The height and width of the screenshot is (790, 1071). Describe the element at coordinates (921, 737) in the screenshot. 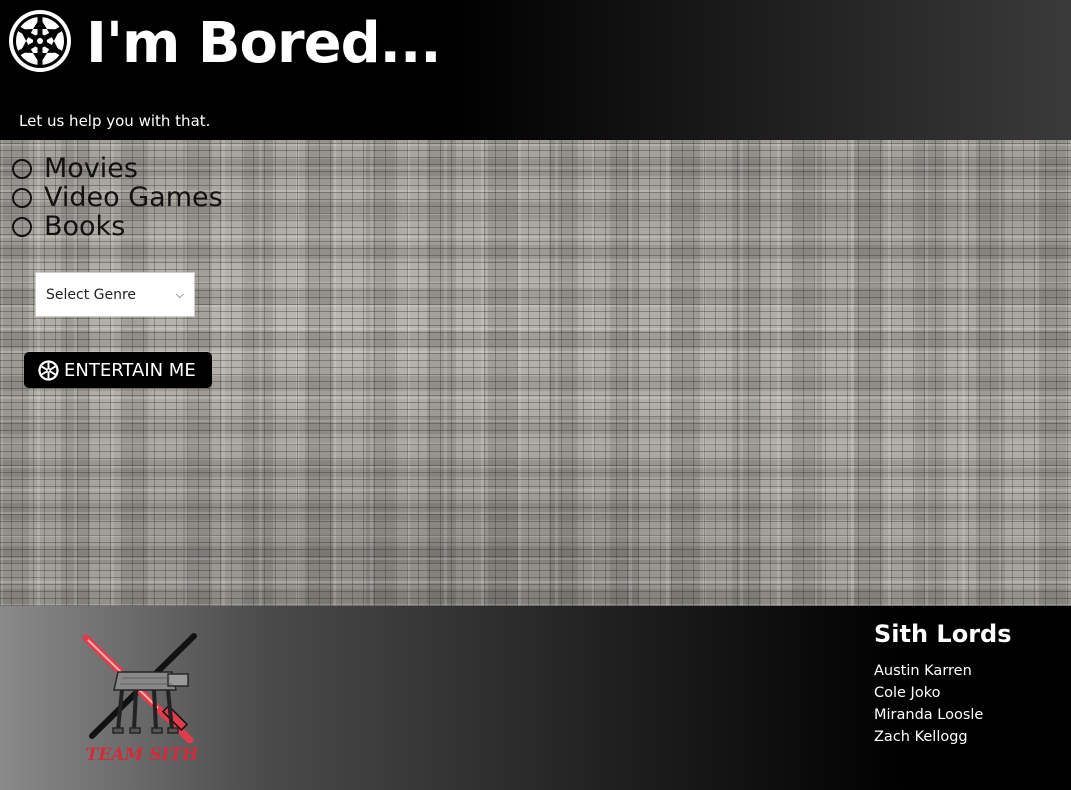

I see `credits-item: Zach Kellogg` at that location.